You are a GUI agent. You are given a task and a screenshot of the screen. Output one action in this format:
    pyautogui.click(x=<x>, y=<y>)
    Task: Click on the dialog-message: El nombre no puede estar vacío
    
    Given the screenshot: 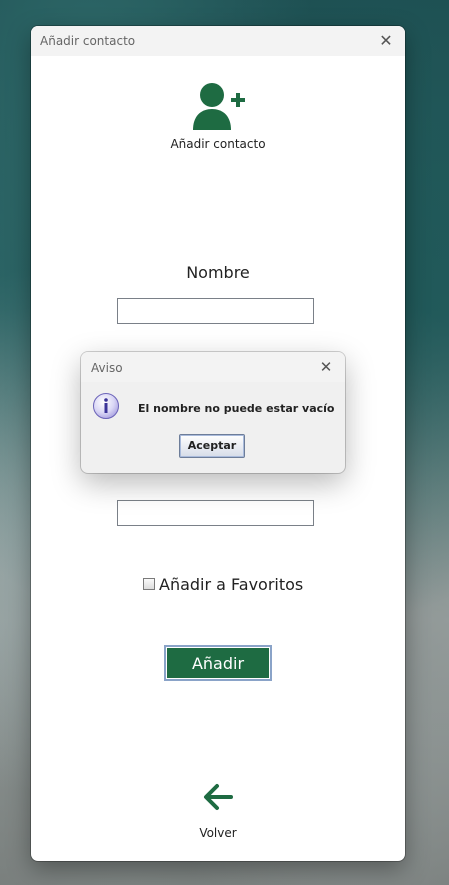 What is the action you would take?
    pyautogui.click(x=236, y=408)
    